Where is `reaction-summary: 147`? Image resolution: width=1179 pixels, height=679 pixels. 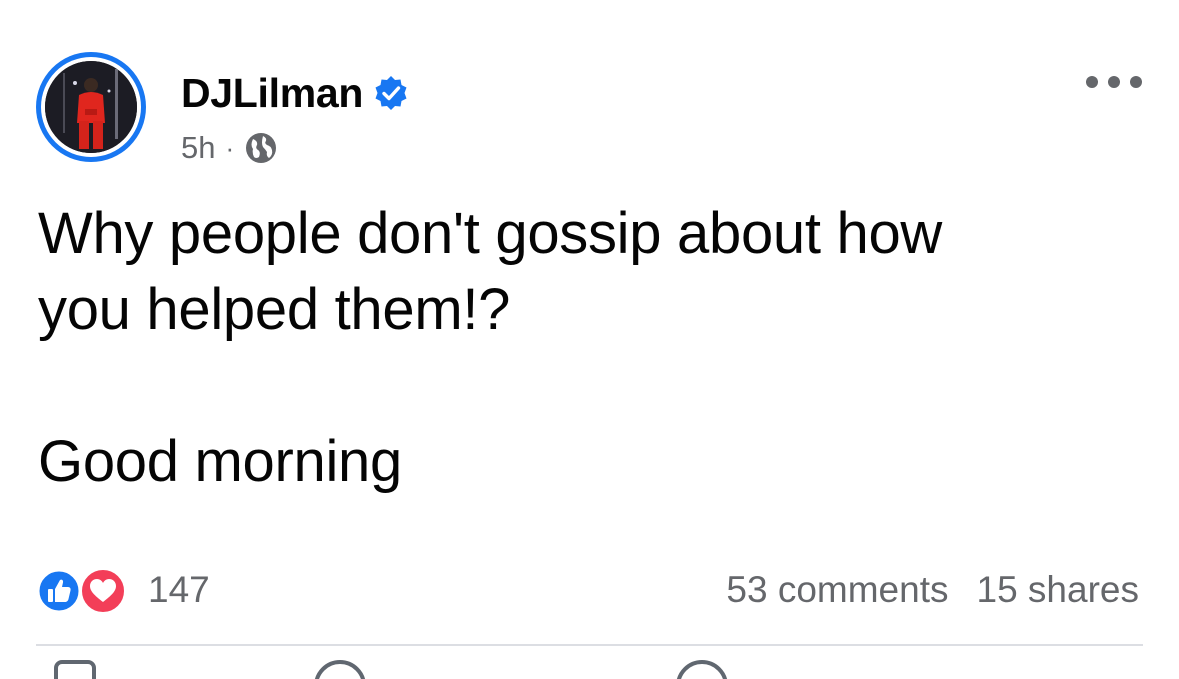 reaction-summary: 147 is located at coordinates (123, 591).